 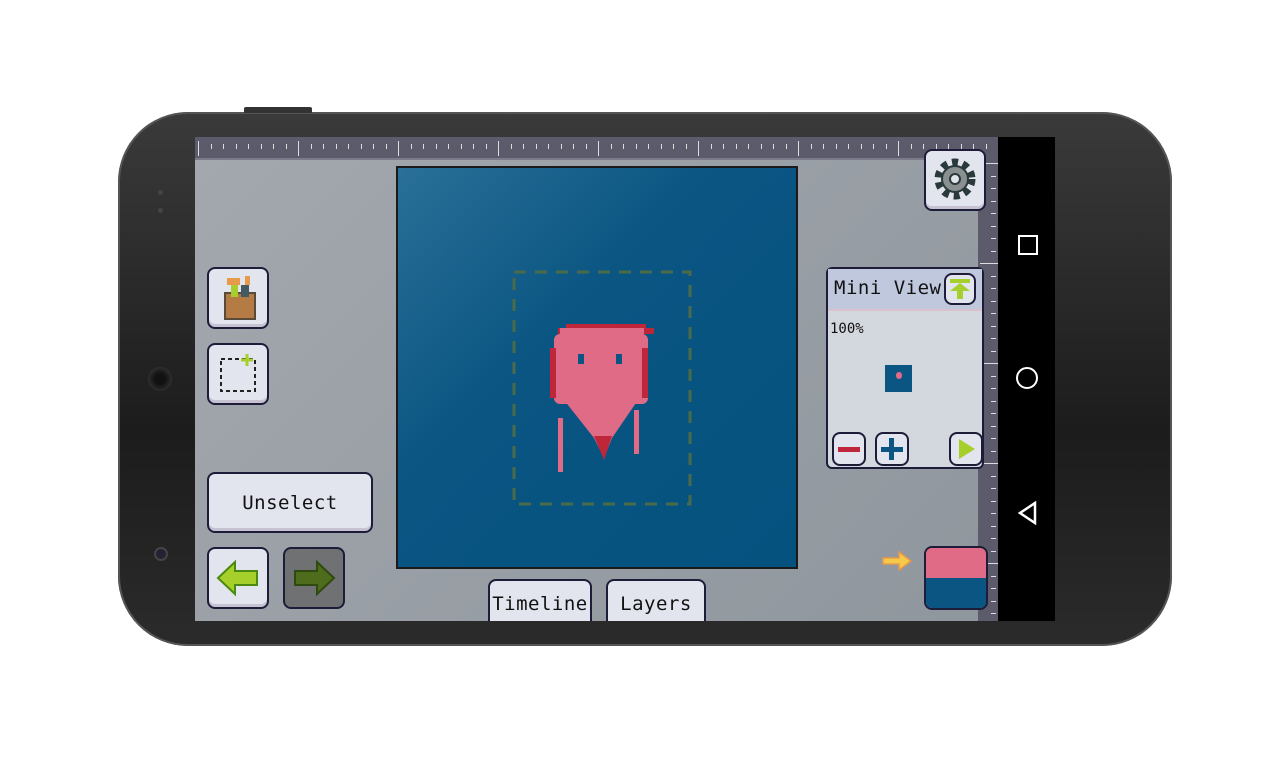 What do you see at coordinates (892, 449) in the screenshot?
I see `zoom-in-button` at bounding box center [892, 449].